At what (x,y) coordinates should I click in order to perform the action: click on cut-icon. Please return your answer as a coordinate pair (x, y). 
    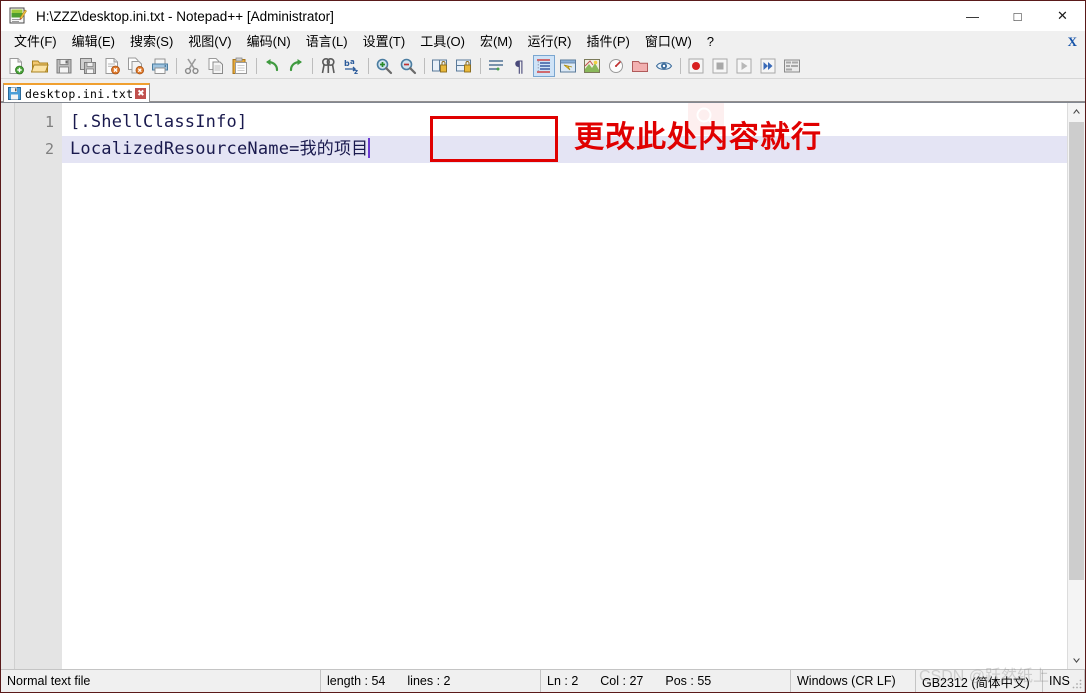
    Looking at the image, I should click on (192, 66).